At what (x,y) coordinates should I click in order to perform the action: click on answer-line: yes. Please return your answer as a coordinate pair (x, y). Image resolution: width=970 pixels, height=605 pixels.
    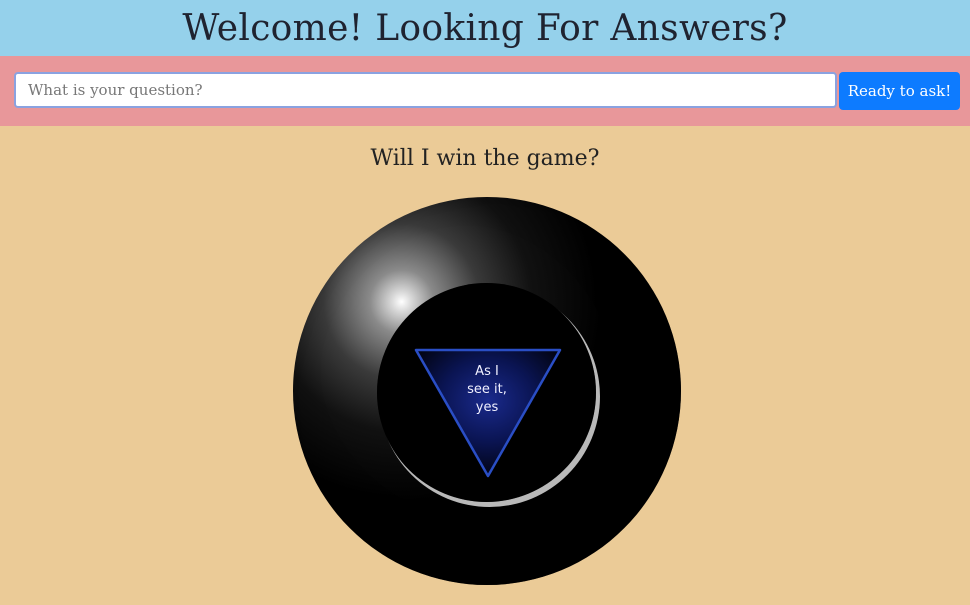
    Looking at the image, I should click on (487, 407).